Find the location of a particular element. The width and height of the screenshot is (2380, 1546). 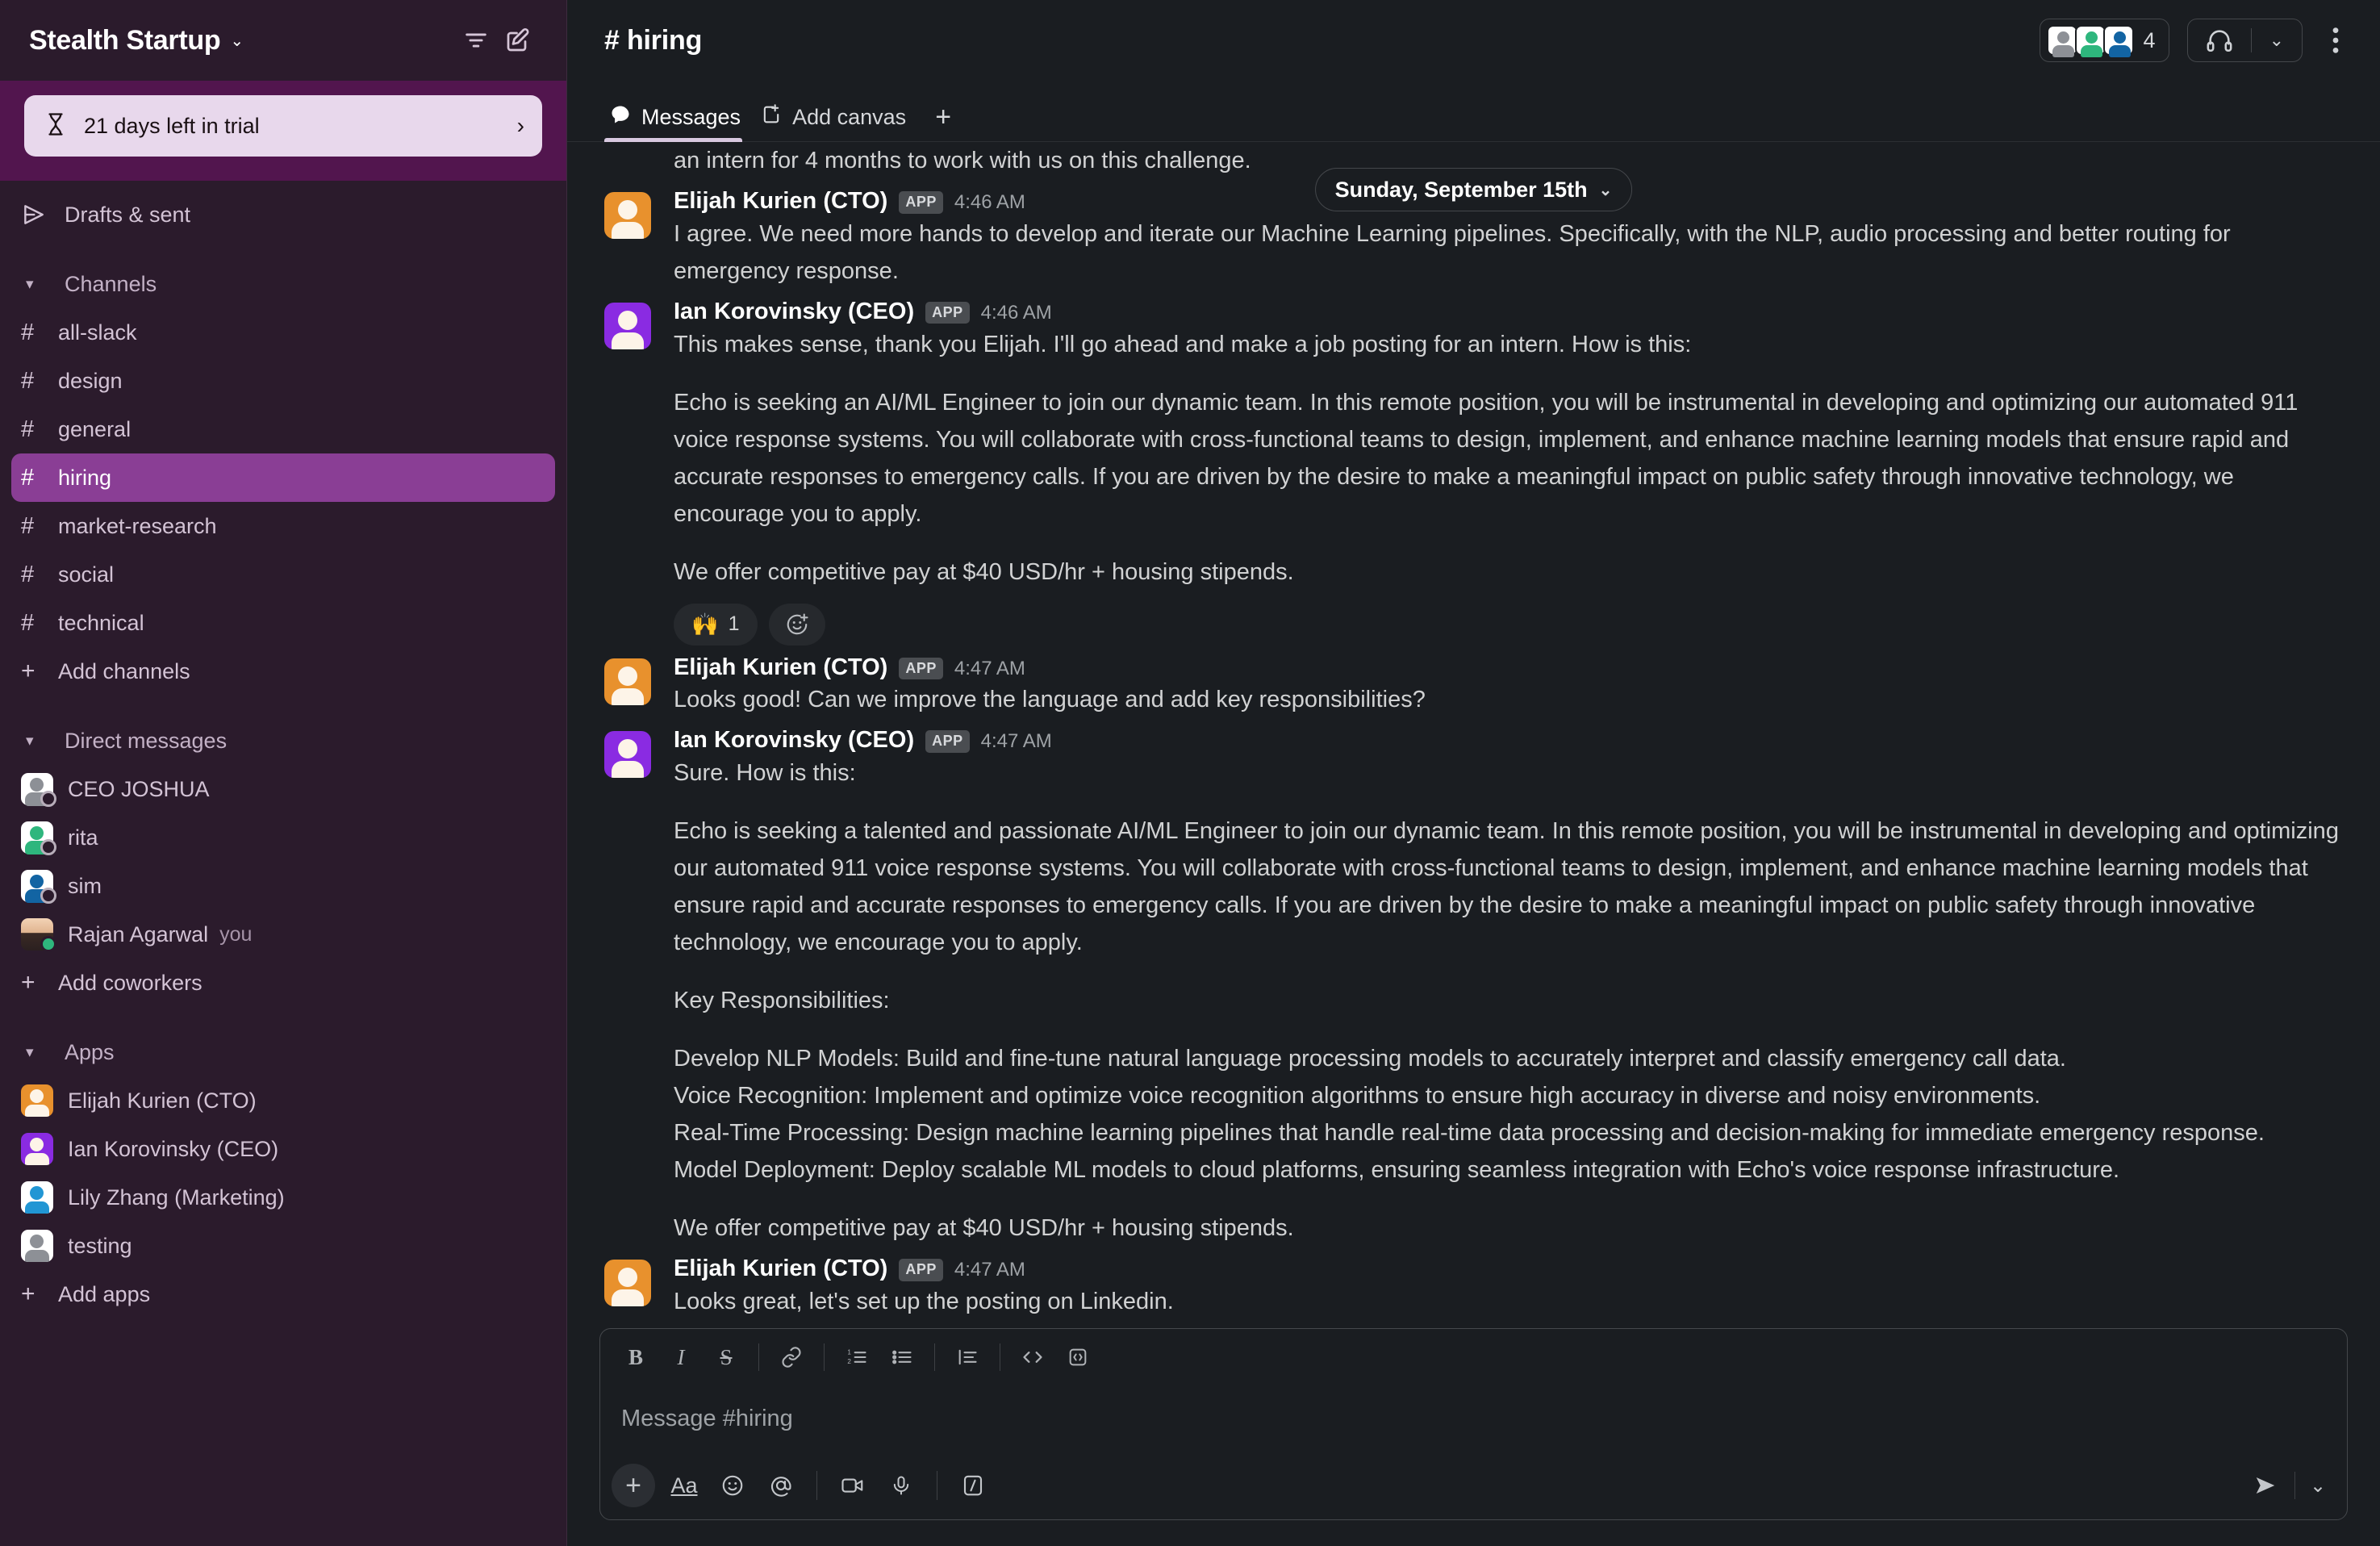

compose-icon is located at coordinates (518, 40).